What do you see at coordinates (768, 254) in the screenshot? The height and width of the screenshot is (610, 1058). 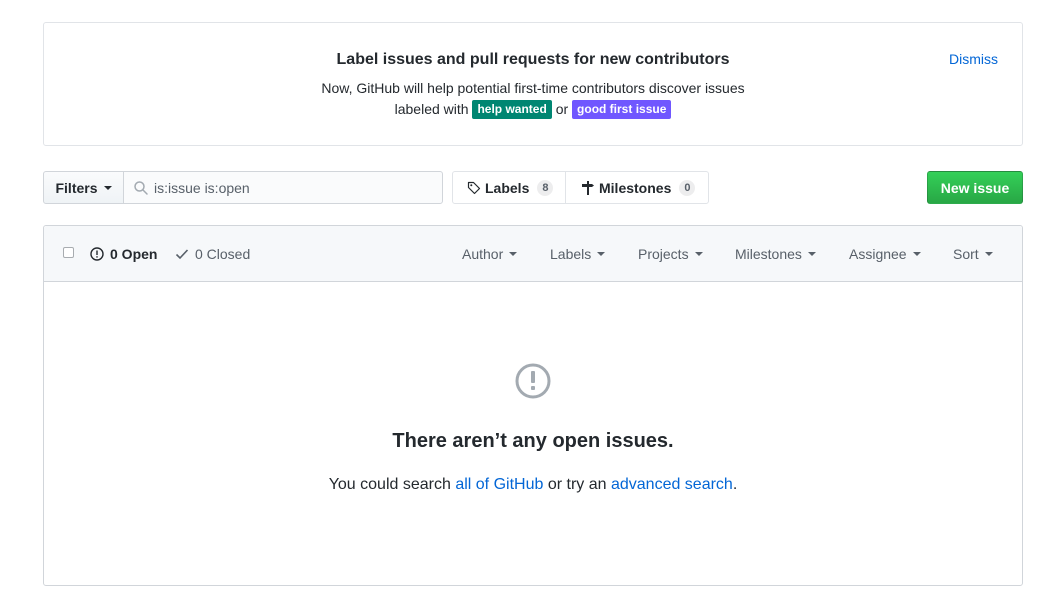 I see `milestones-filter-label: Milestones` at bounding box center [768, 254].